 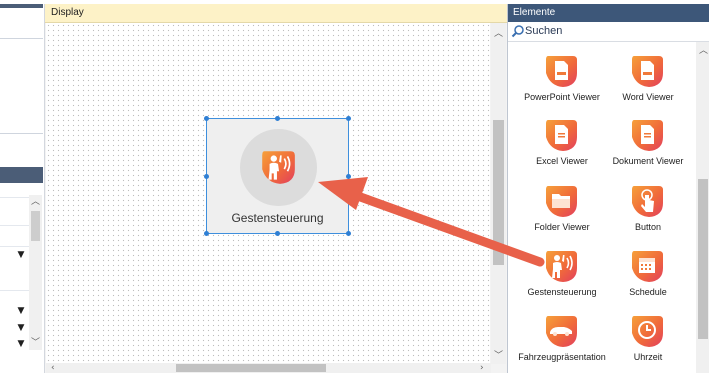 I want to click on left-properties-panel: ▼ ▼ ▼ ▼ ︿ ﹀, so click(x=21, y=186).